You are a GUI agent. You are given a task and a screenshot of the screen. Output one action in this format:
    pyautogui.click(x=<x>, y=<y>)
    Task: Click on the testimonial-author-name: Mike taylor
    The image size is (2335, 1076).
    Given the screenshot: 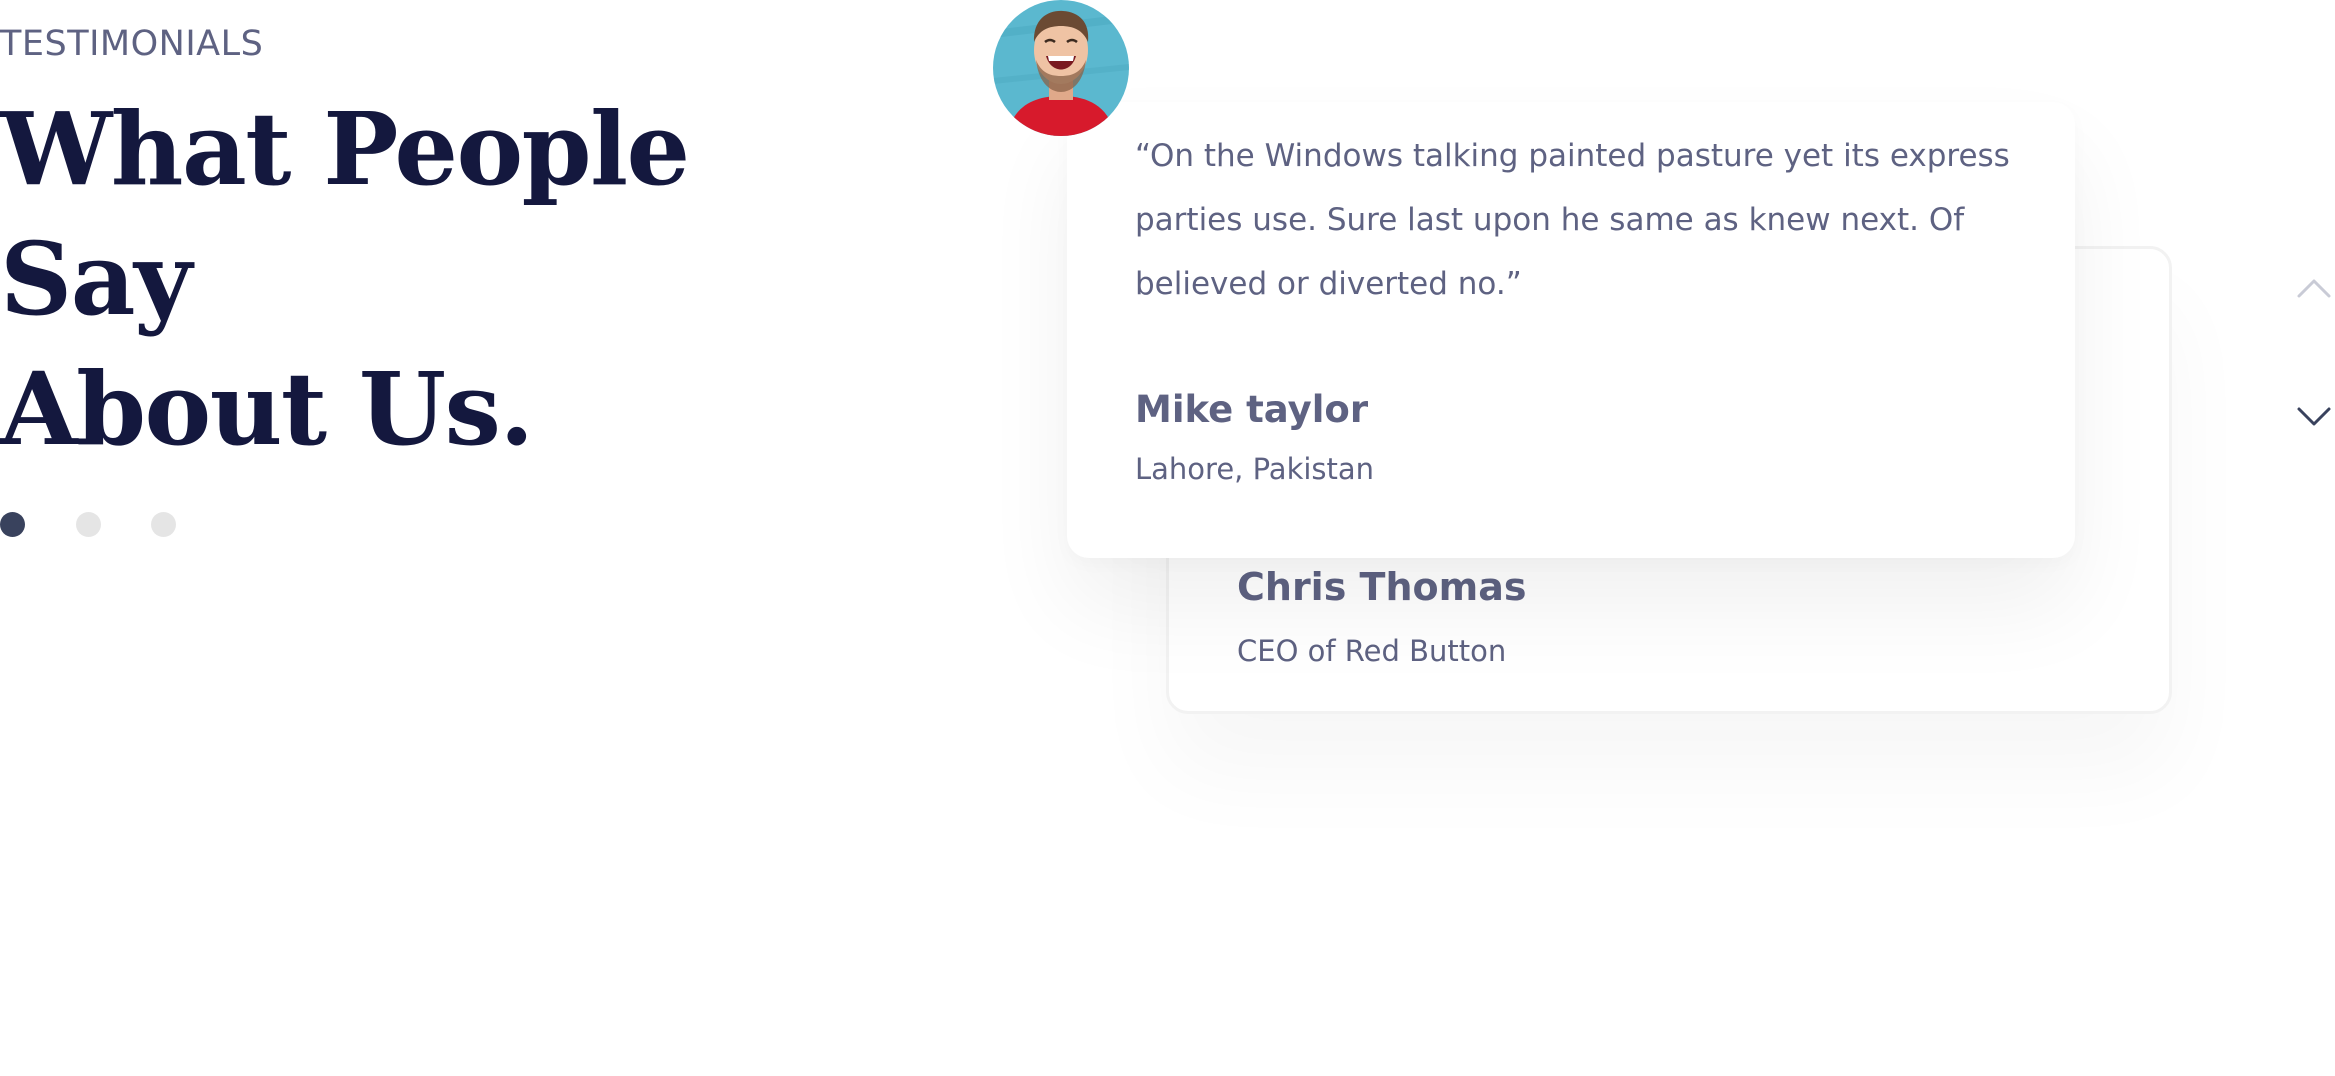 What is the action you would take?
    pyautogui.click(x=1252, y=409)
    